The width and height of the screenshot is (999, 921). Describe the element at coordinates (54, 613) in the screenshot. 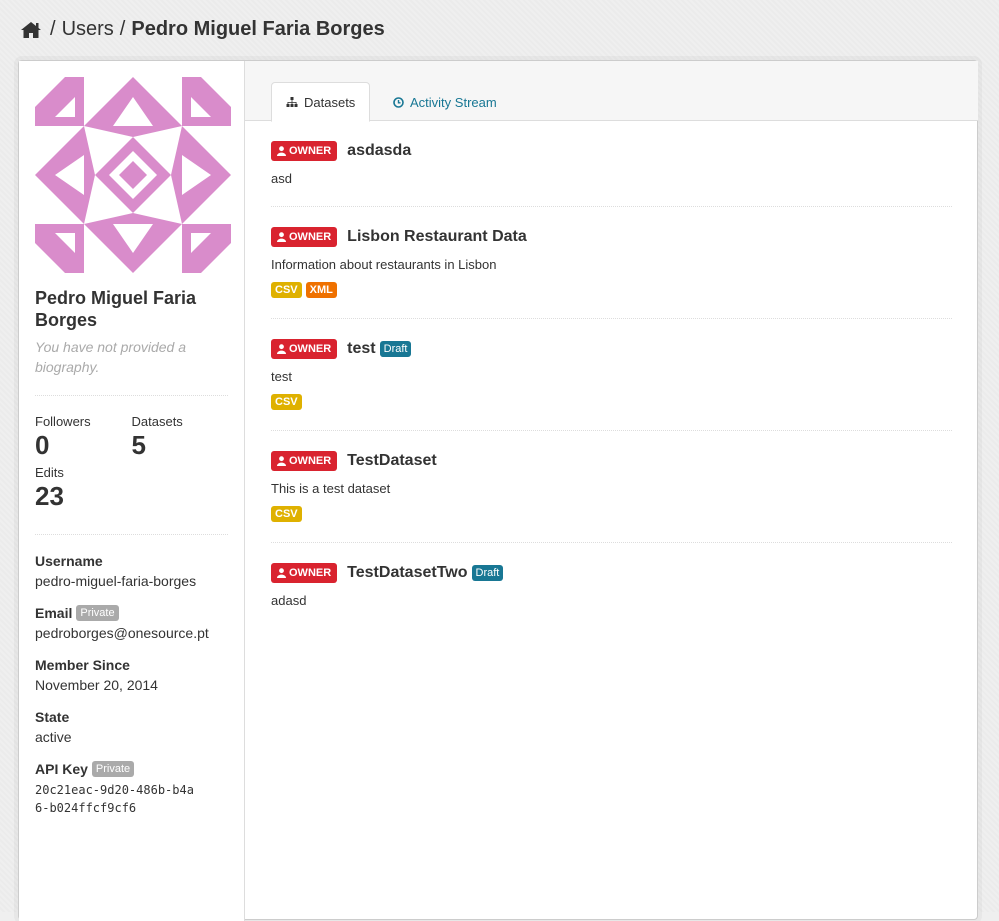

I see `email-label: Email` at that location.